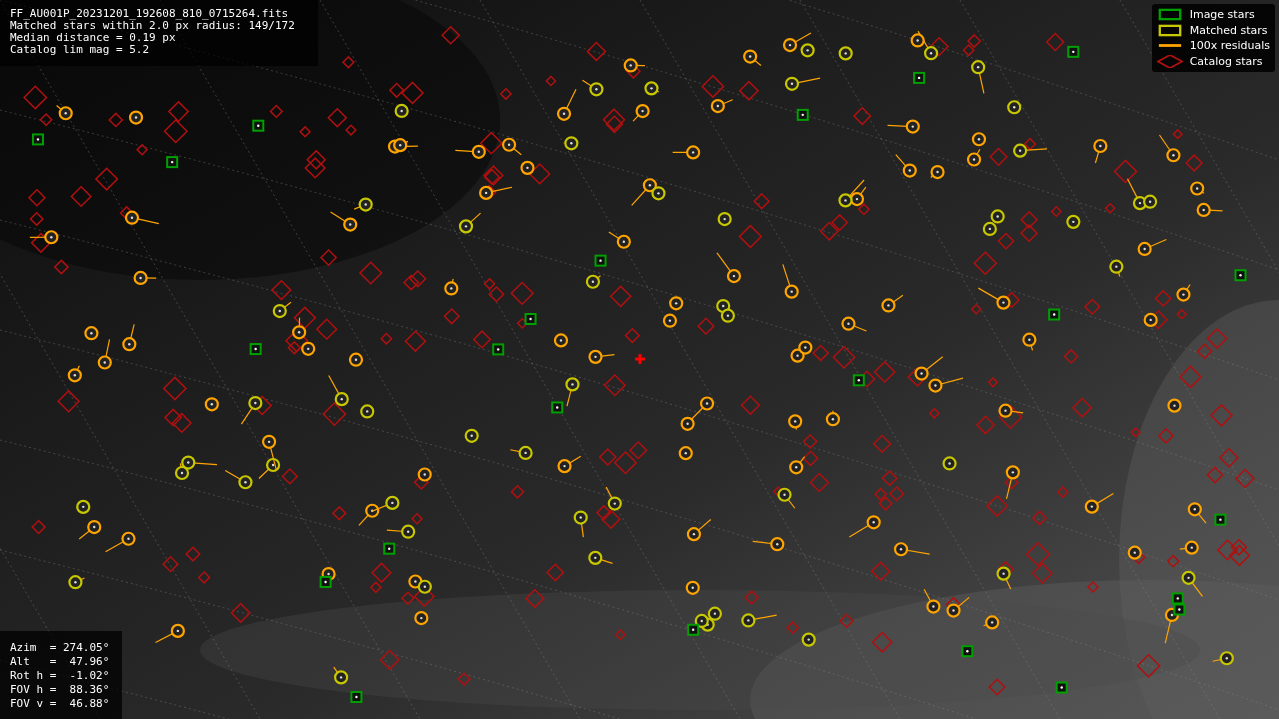  Describe the element at coordinates (1228, 30) in the screenshot. I see `legend-label: Matched stars` at that location.